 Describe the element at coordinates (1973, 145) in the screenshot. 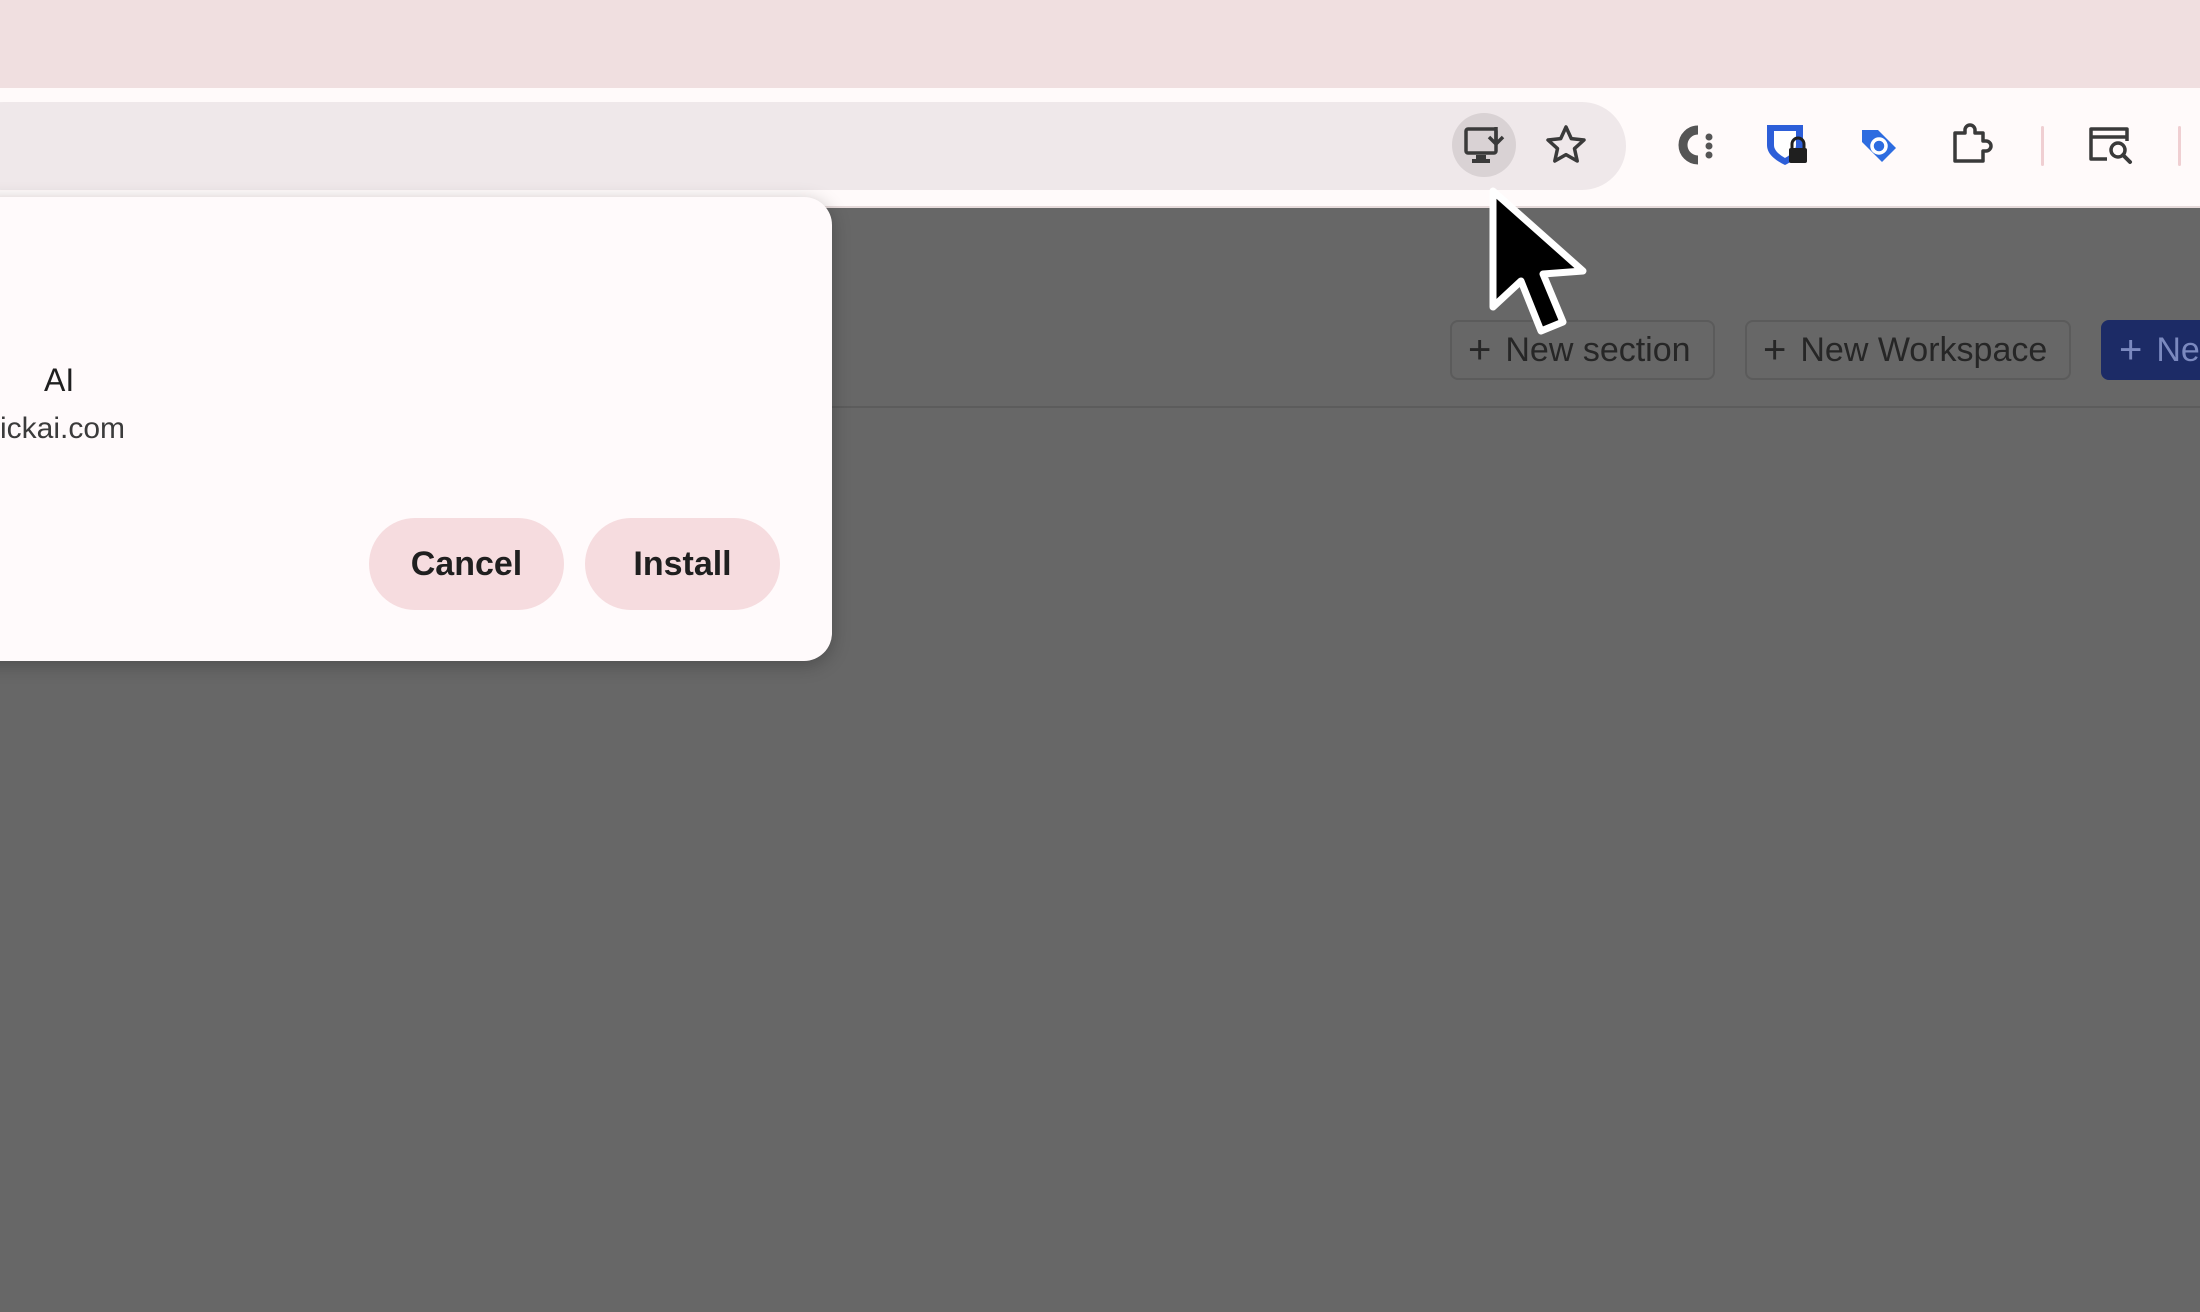

I see `extensions-puzzle-icon` at that location.